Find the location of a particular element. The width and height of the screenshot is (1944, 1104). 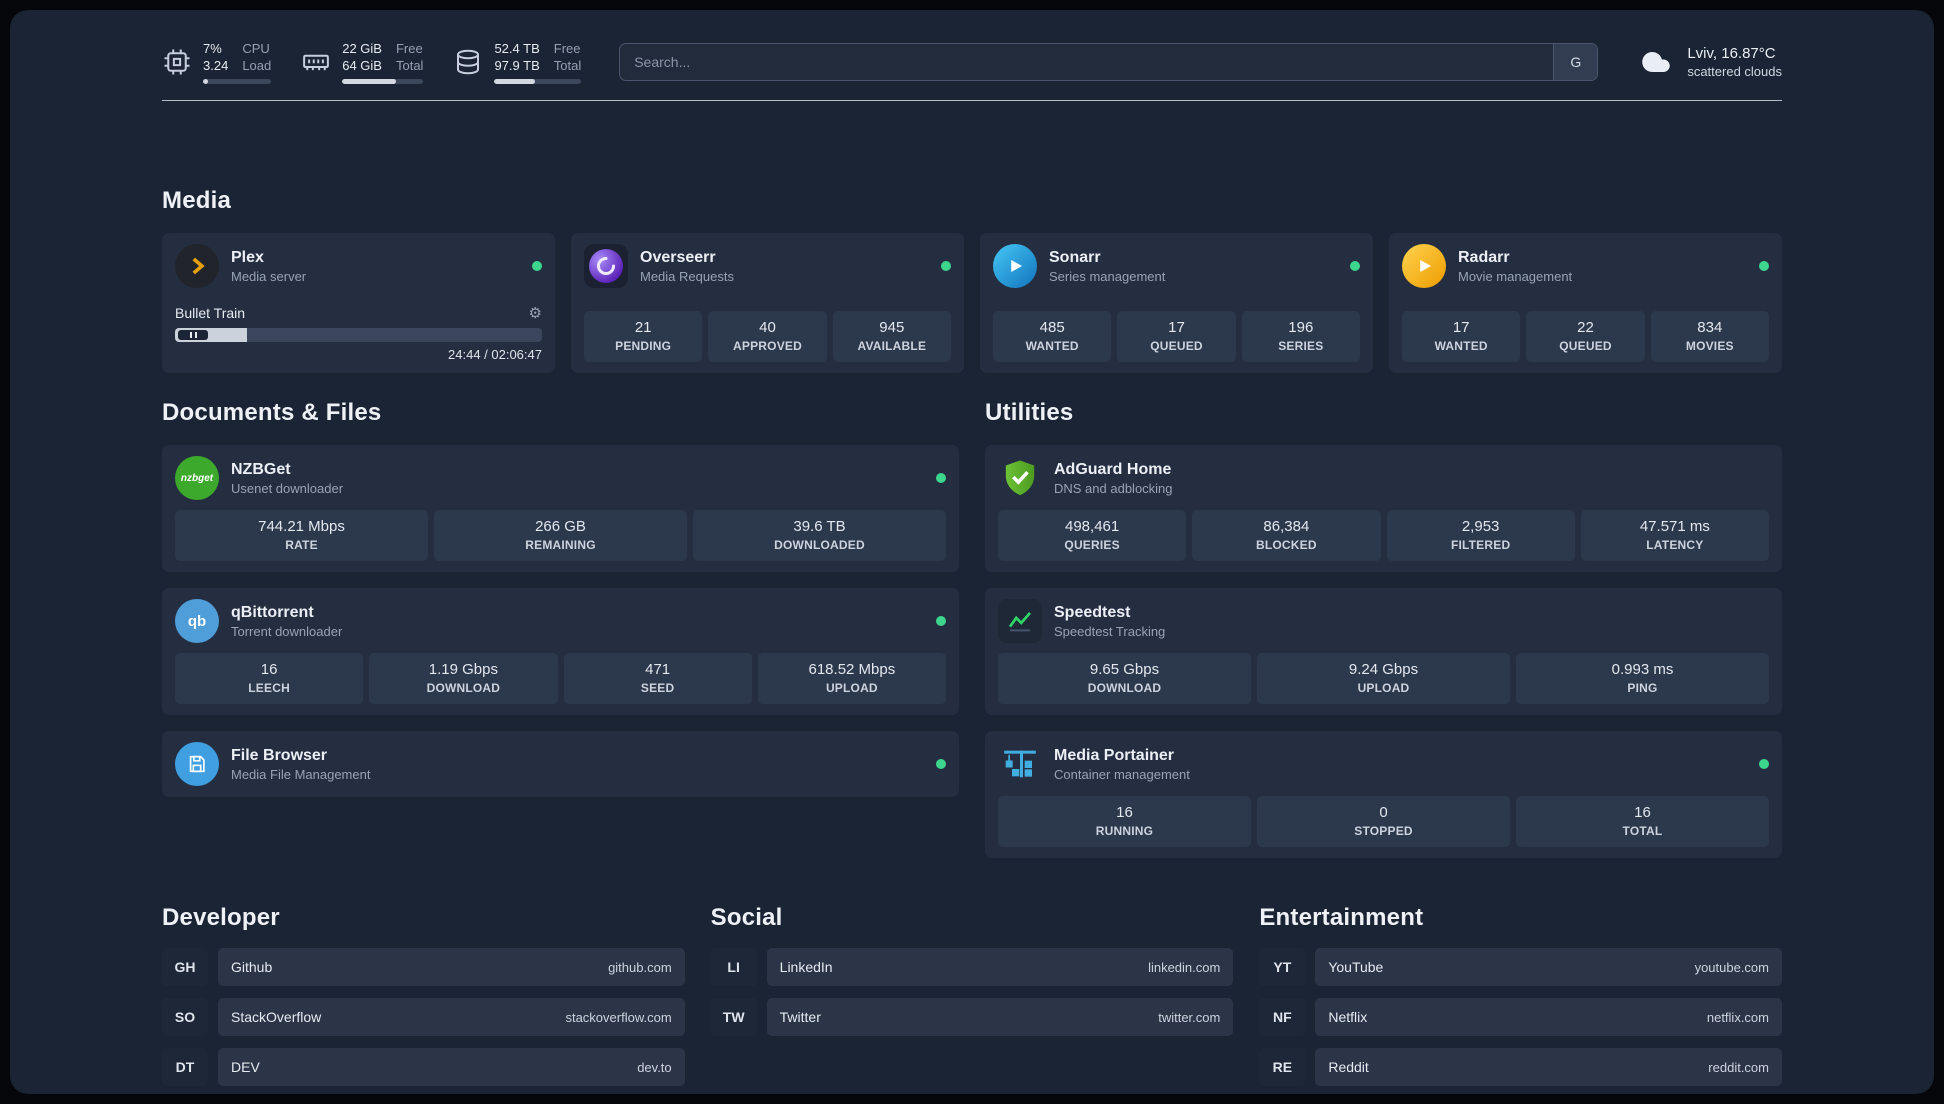

bookmark-url: dev.to is located at coordinates (654, 1067).